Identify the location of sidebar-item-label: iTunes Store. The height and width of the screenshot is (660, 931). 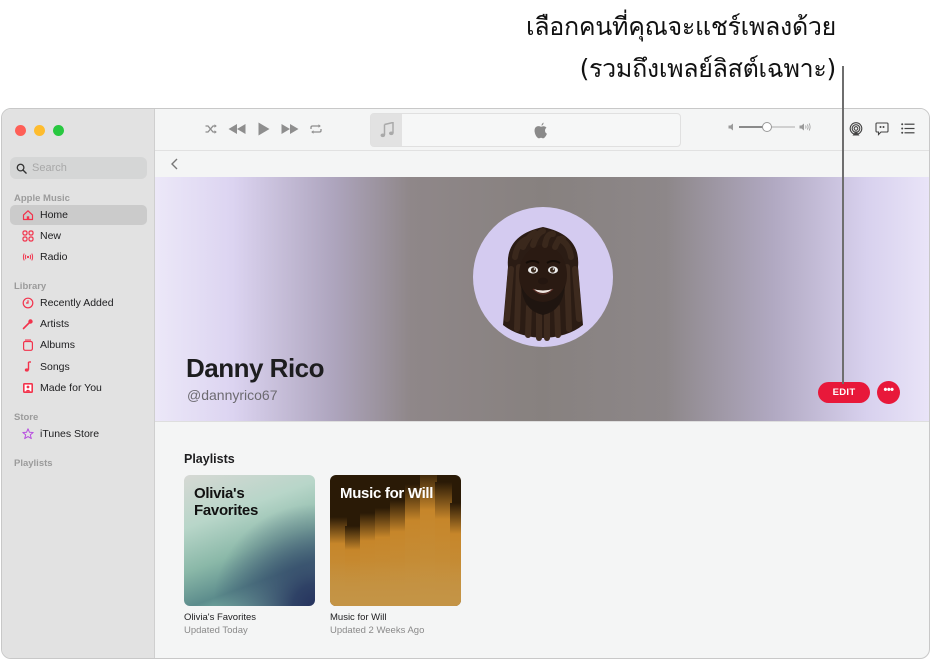
(70, 434).